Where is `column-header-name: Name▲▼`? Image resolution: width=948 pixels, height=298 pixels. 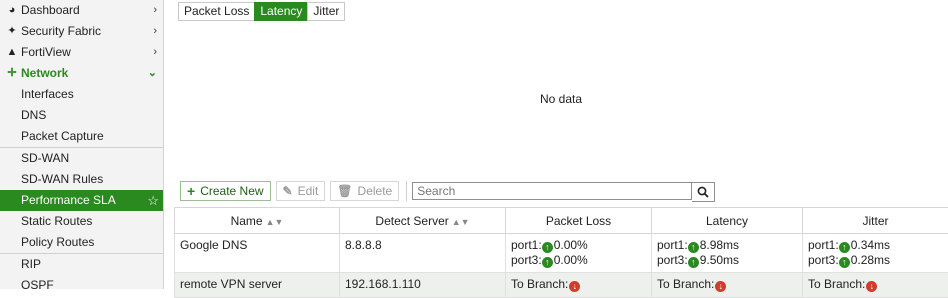
column-header-name: Name▲▼ is located at coordinates (257, 221).